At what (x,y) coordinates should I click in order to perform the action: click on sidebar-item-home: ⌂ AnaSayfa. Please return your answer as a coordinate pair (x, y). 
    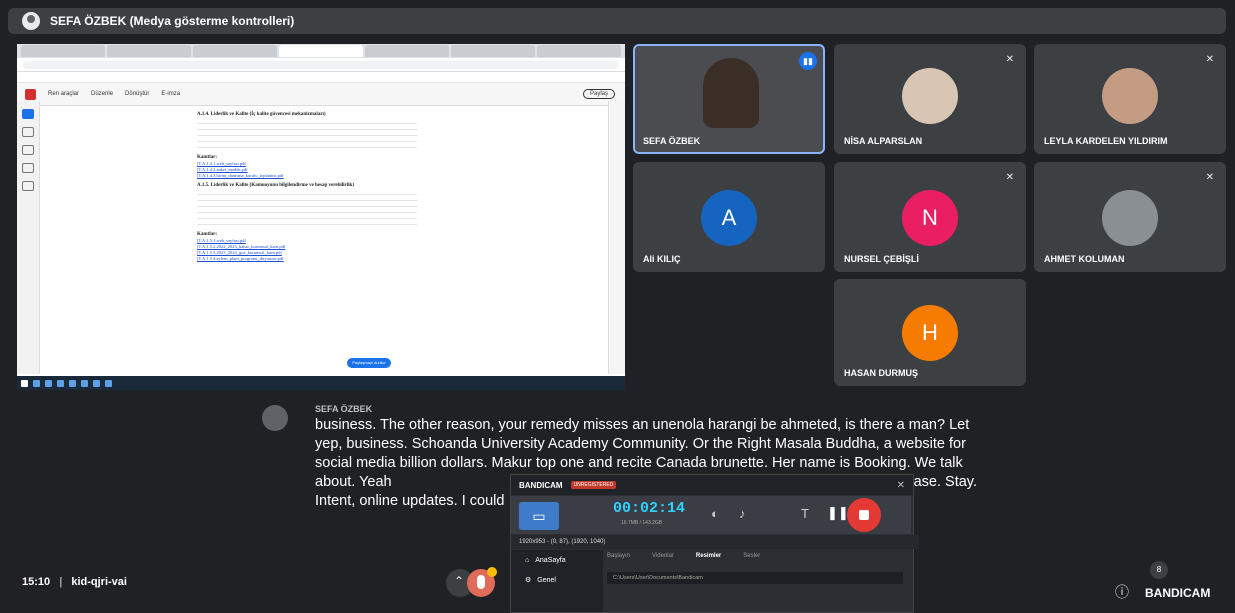
    Looking at the image, I should click on (557, 560).